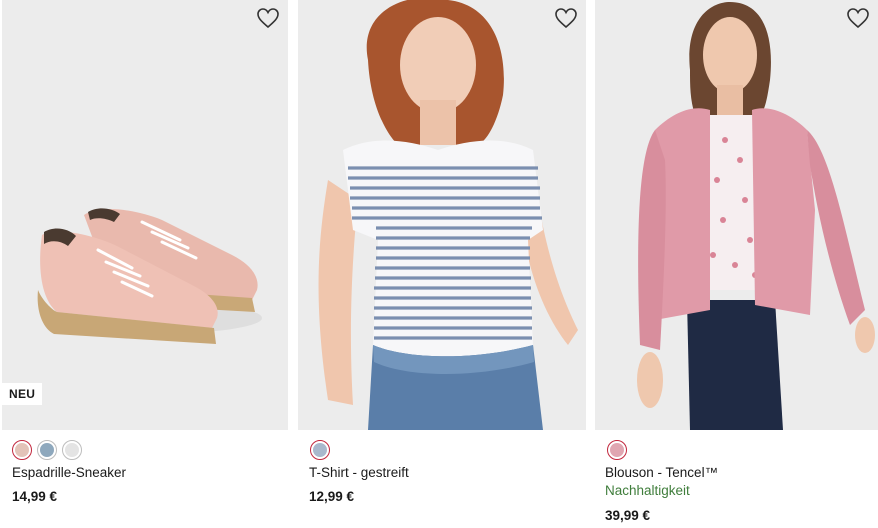  I want to click on product-price: 39,99 €, so click(628, 515).